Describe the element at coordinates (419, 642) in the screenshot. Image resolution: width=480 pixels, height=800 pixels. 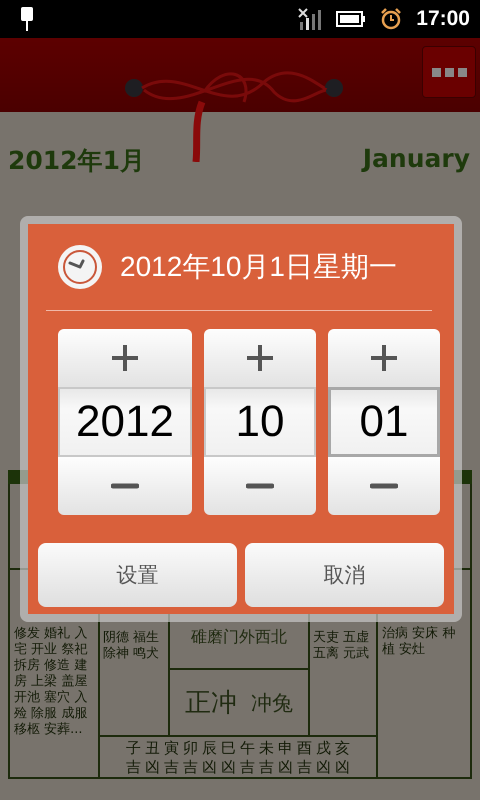
I see `avoid-activities: 治病 安床 种植 安灶` at that location.